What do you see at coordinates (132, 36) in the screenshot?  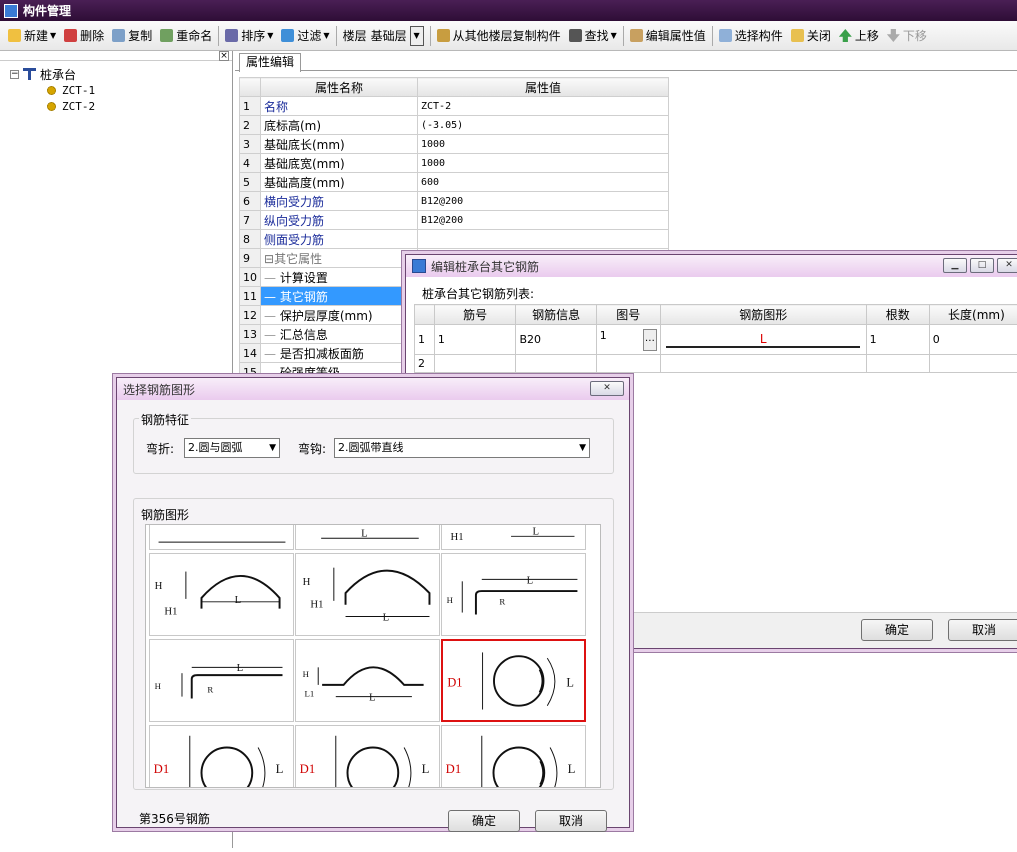 I see `copy-button: 复制` at bounding box center [132, 36].